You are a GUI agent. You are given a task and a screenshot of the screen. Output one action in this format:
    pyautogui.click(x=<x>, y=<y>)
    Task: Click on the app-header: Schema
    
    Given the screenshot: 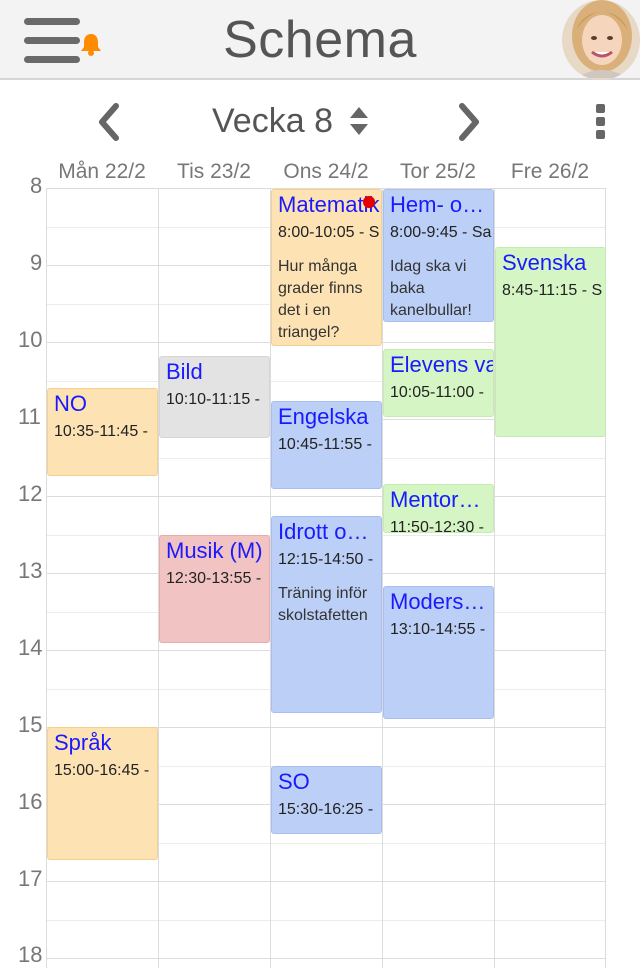 What is the action you would take?
    pyautogui.click(x=320, y=40)
    